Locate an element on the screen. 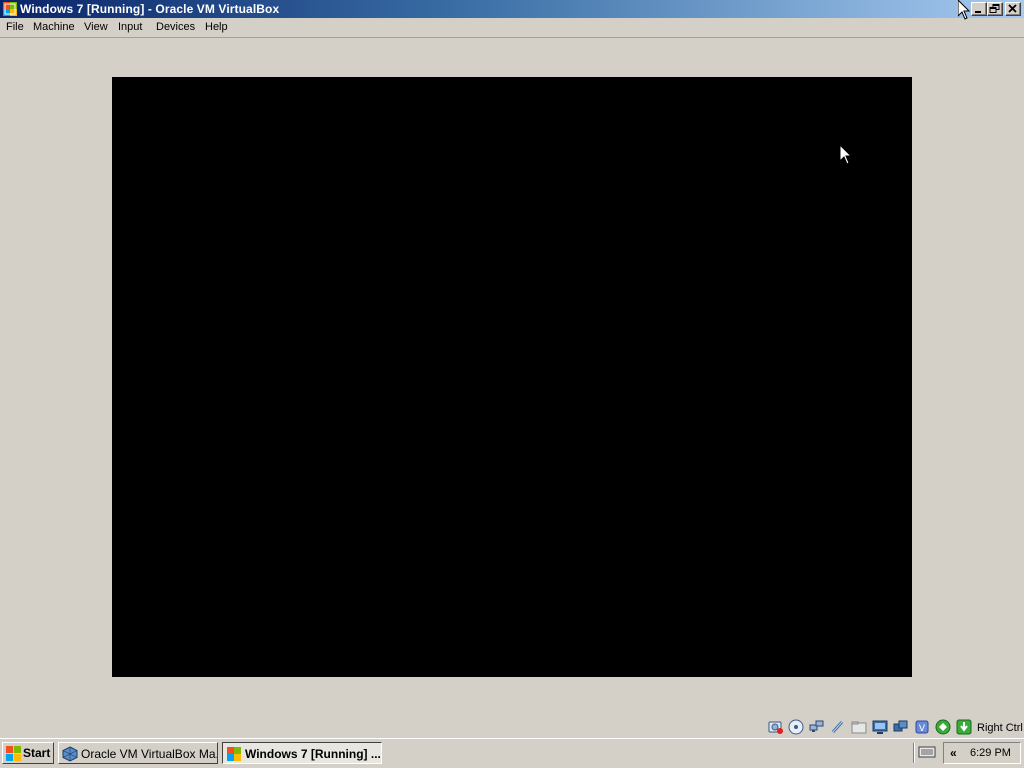 This screenshot has height=768, width=1024. menu-devices: Devices is located at coordinates (175, 27).